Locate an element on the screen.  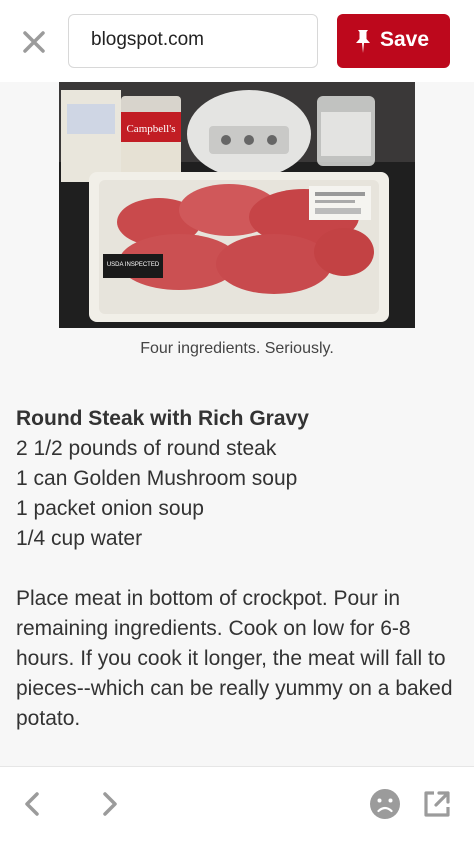
save-button: Save is located at coordinates (393, 41).